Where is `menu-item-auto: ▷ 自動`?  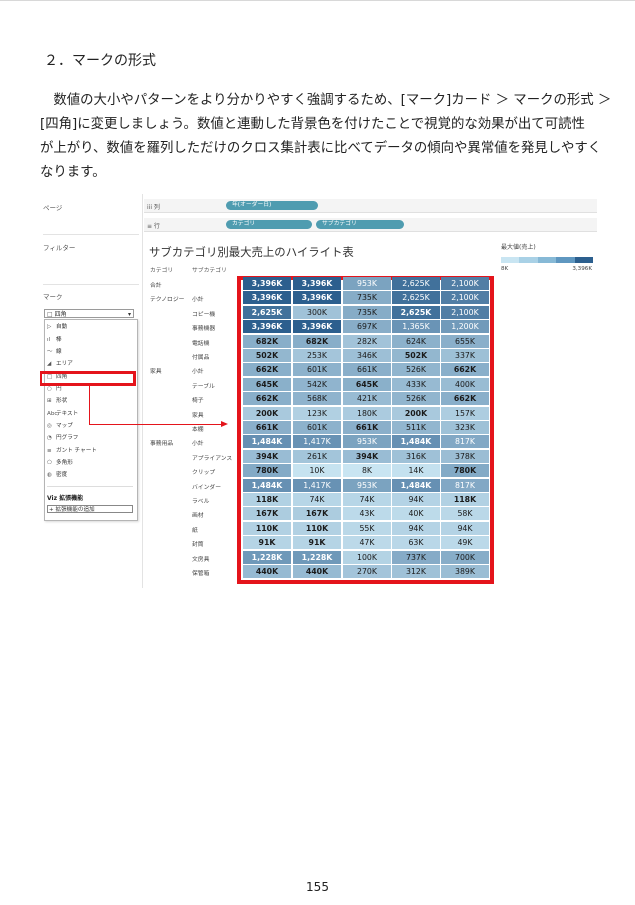 menu-item-auto: ▷ 自動 is located at coordinates (57, 326).